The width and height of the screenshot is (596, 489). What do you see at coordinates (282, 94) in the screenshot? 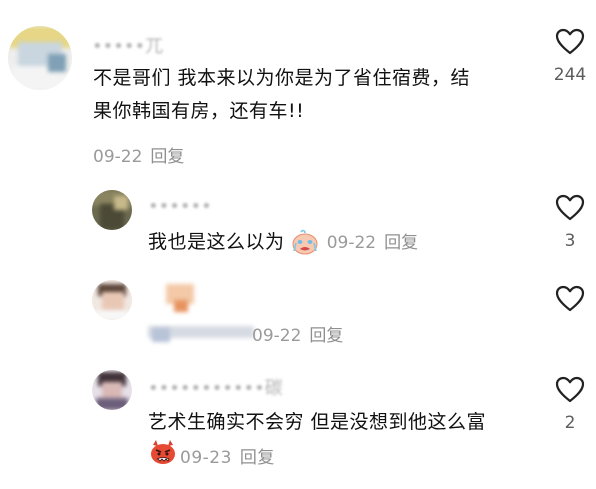
I see `comment-text: 不是哥们 我本来以为你是为了省住宿费，结果你韩国有房，还有车!!` at bounding box center [282, 94].